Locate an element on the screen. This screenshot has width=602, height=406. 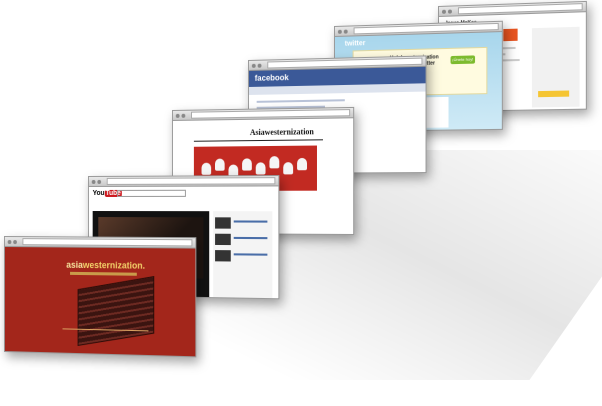
site-logo: asiawesternization. is located at coordinates (105, 265).